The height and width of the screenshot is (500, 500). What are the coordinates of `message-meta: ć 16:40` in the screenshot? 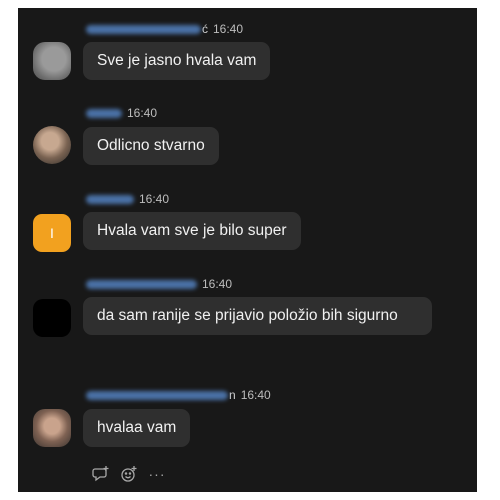 It's located at (164, 29).